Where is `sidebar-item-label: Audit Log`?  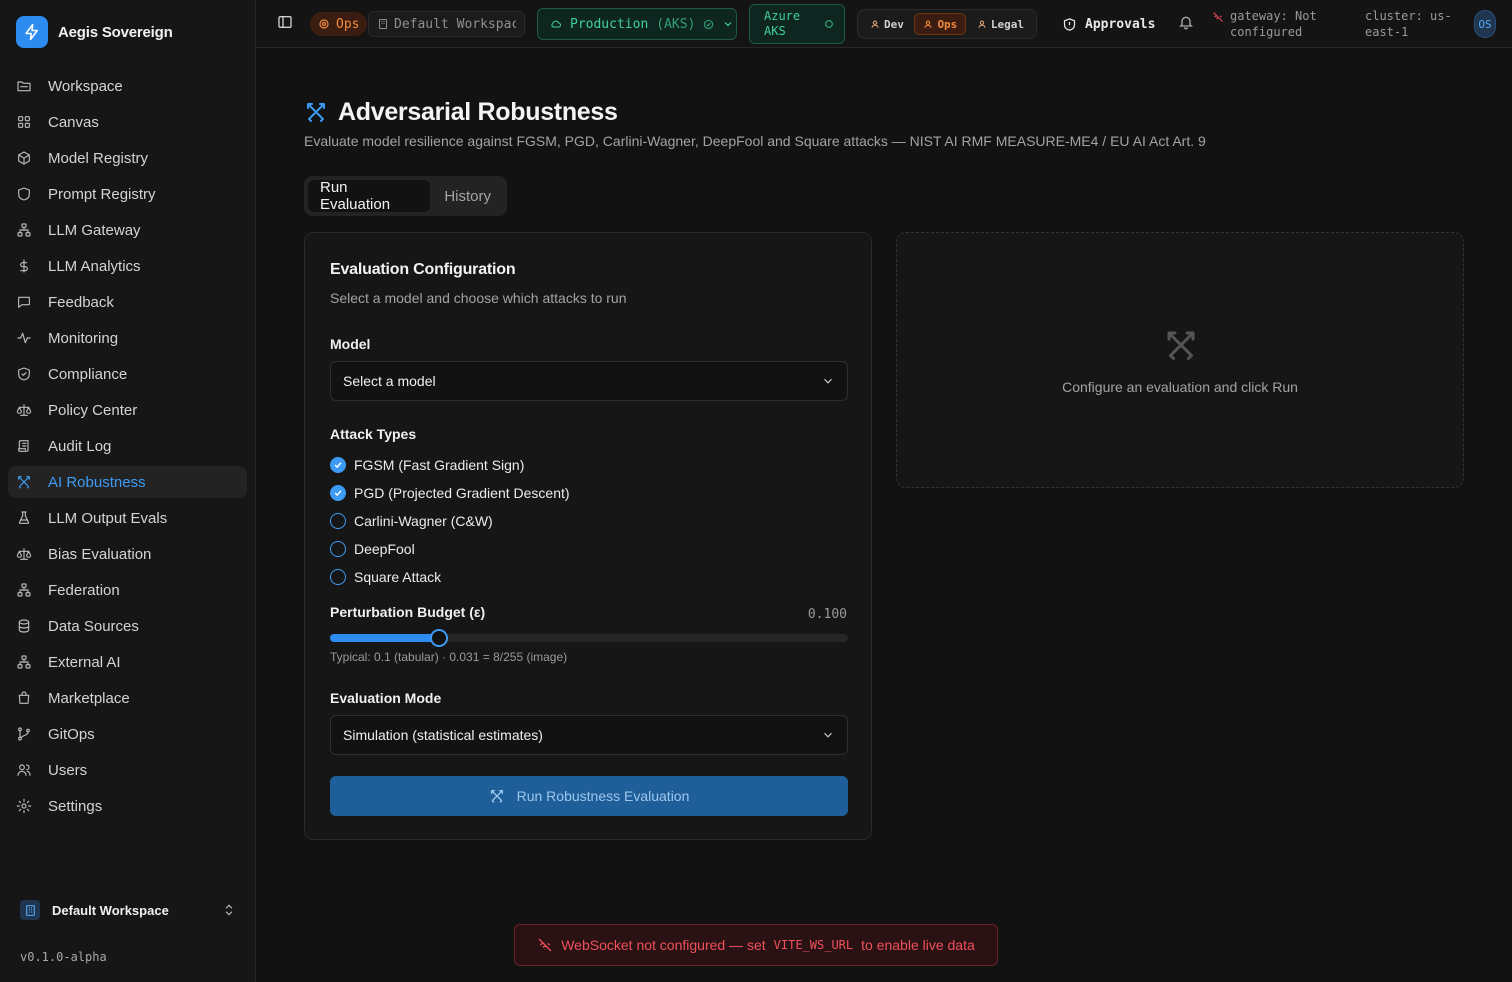 sidebar-item-label: Audit Log is located at coordinates (80, 446).